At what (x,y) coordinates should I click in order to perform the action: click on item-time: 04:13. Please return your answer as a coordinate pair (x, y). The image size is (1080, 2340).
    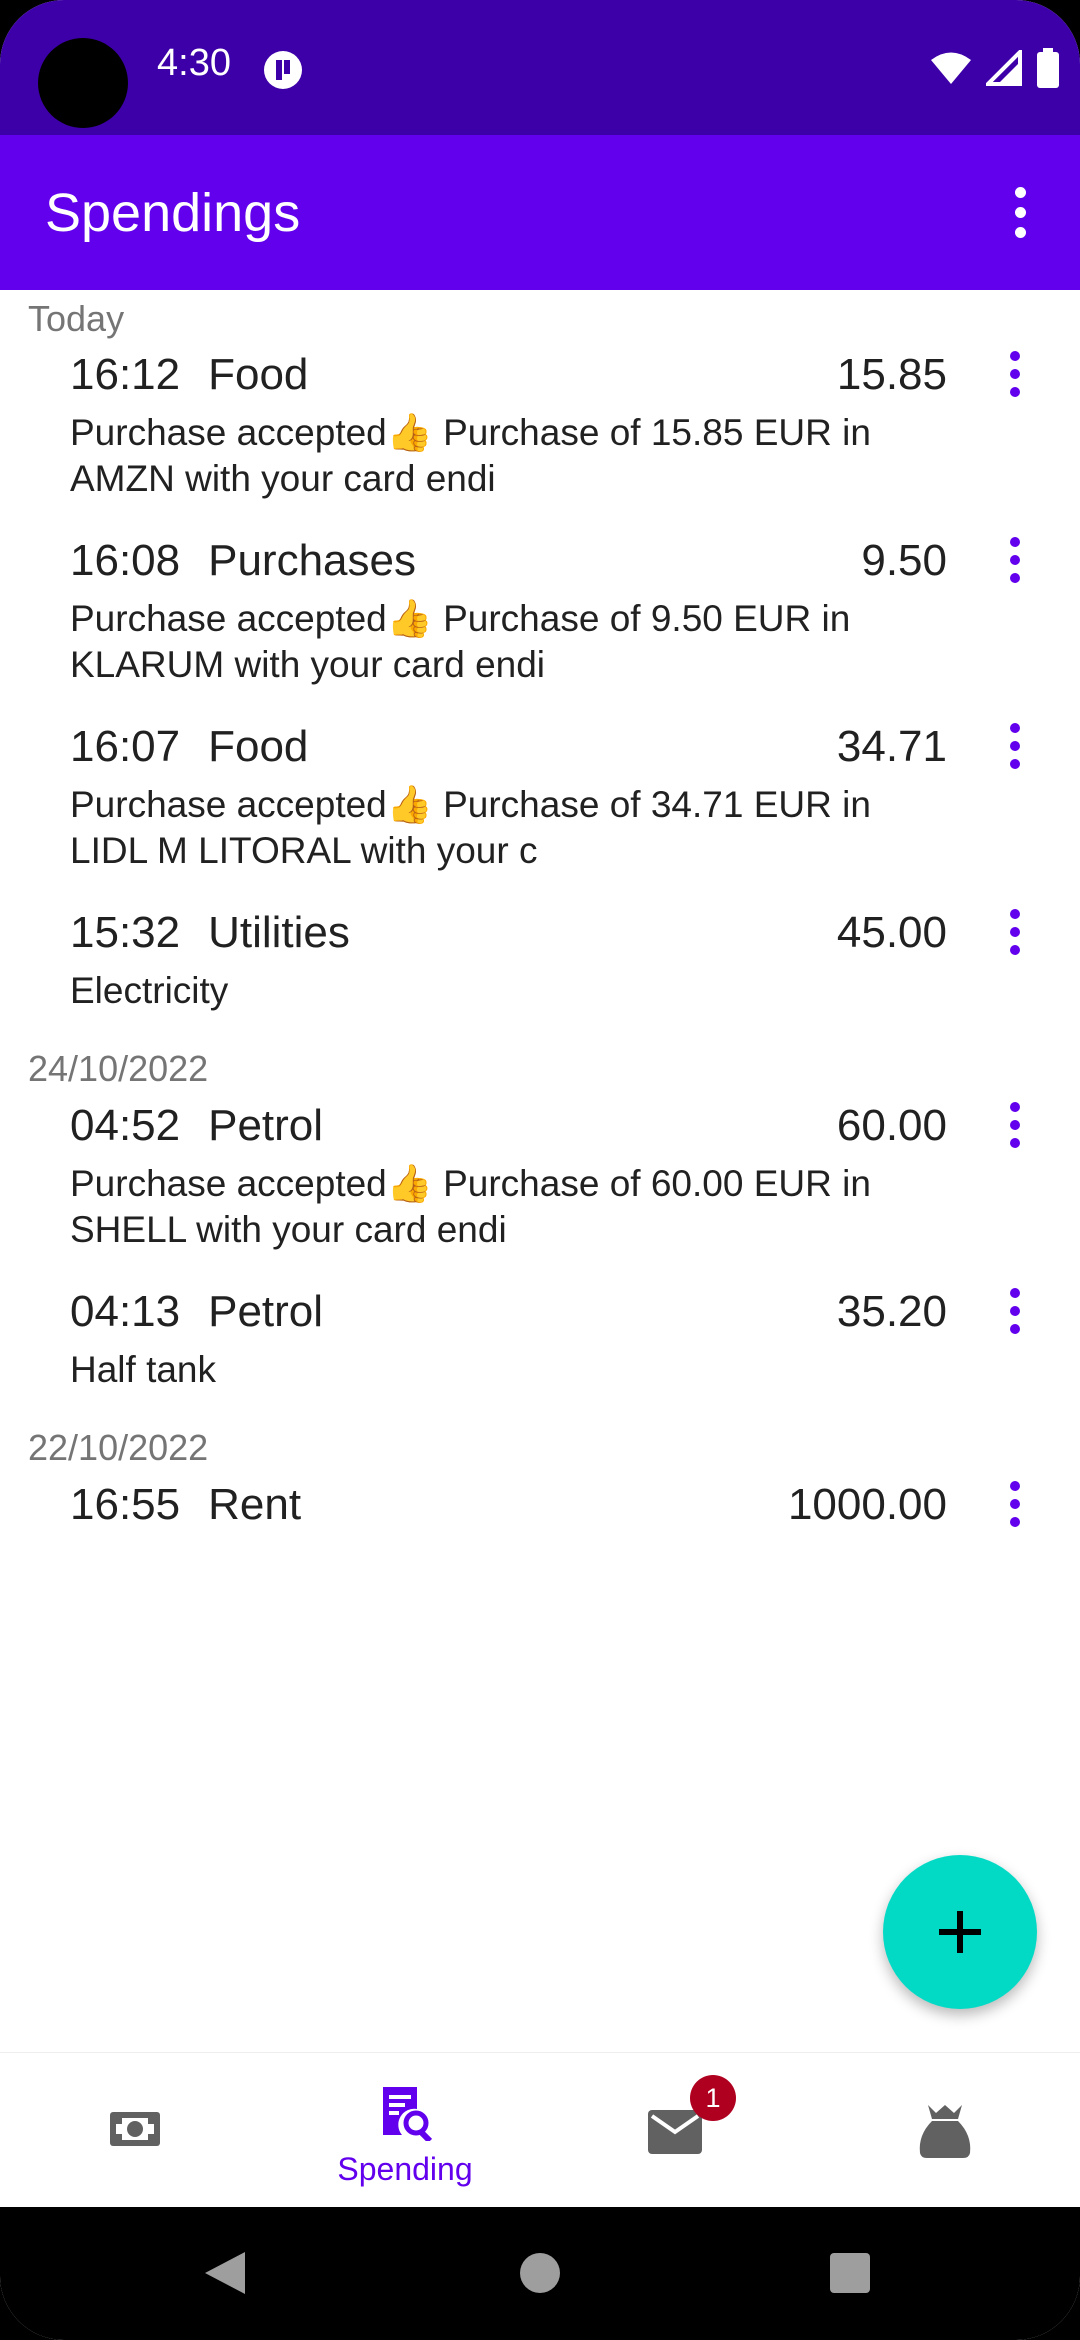
    Looking at the image, I should click on (125, 1311).